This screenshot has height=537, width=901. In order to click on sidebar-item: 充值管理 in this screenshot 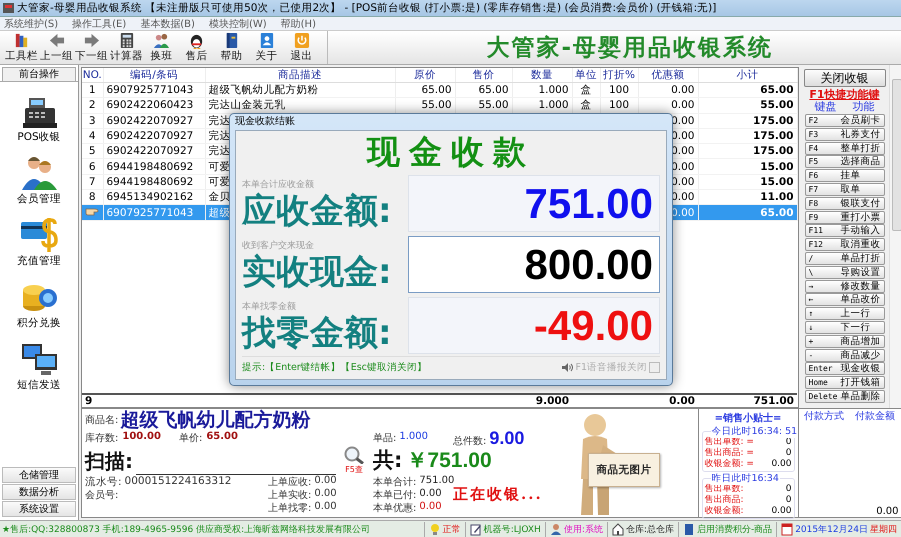, I will do `click(39, 245)`.